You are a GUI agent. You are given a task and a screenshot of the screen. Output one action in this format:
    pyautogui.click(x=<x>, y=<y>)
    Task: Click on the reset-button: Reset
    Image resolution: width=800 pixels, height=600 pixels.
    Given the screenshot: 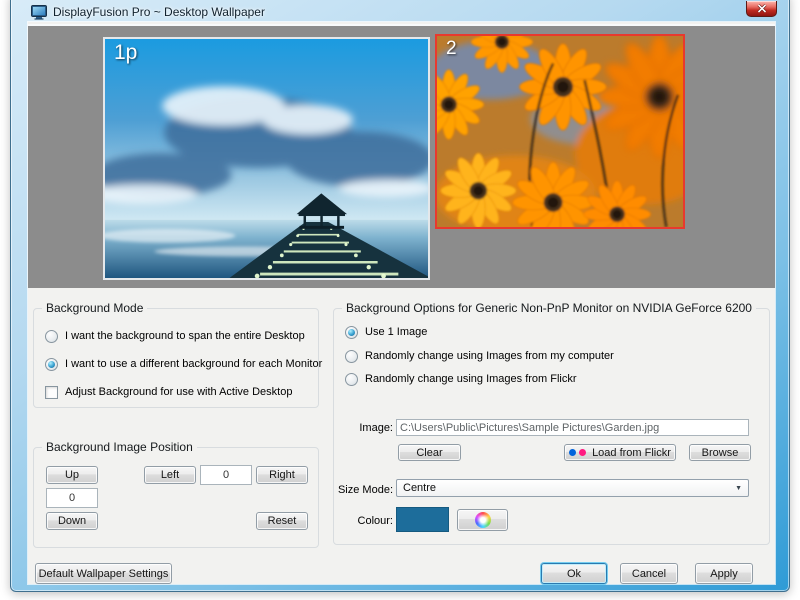 What is the action you would take?
    pyautogui.click(x=282, y=521)
    